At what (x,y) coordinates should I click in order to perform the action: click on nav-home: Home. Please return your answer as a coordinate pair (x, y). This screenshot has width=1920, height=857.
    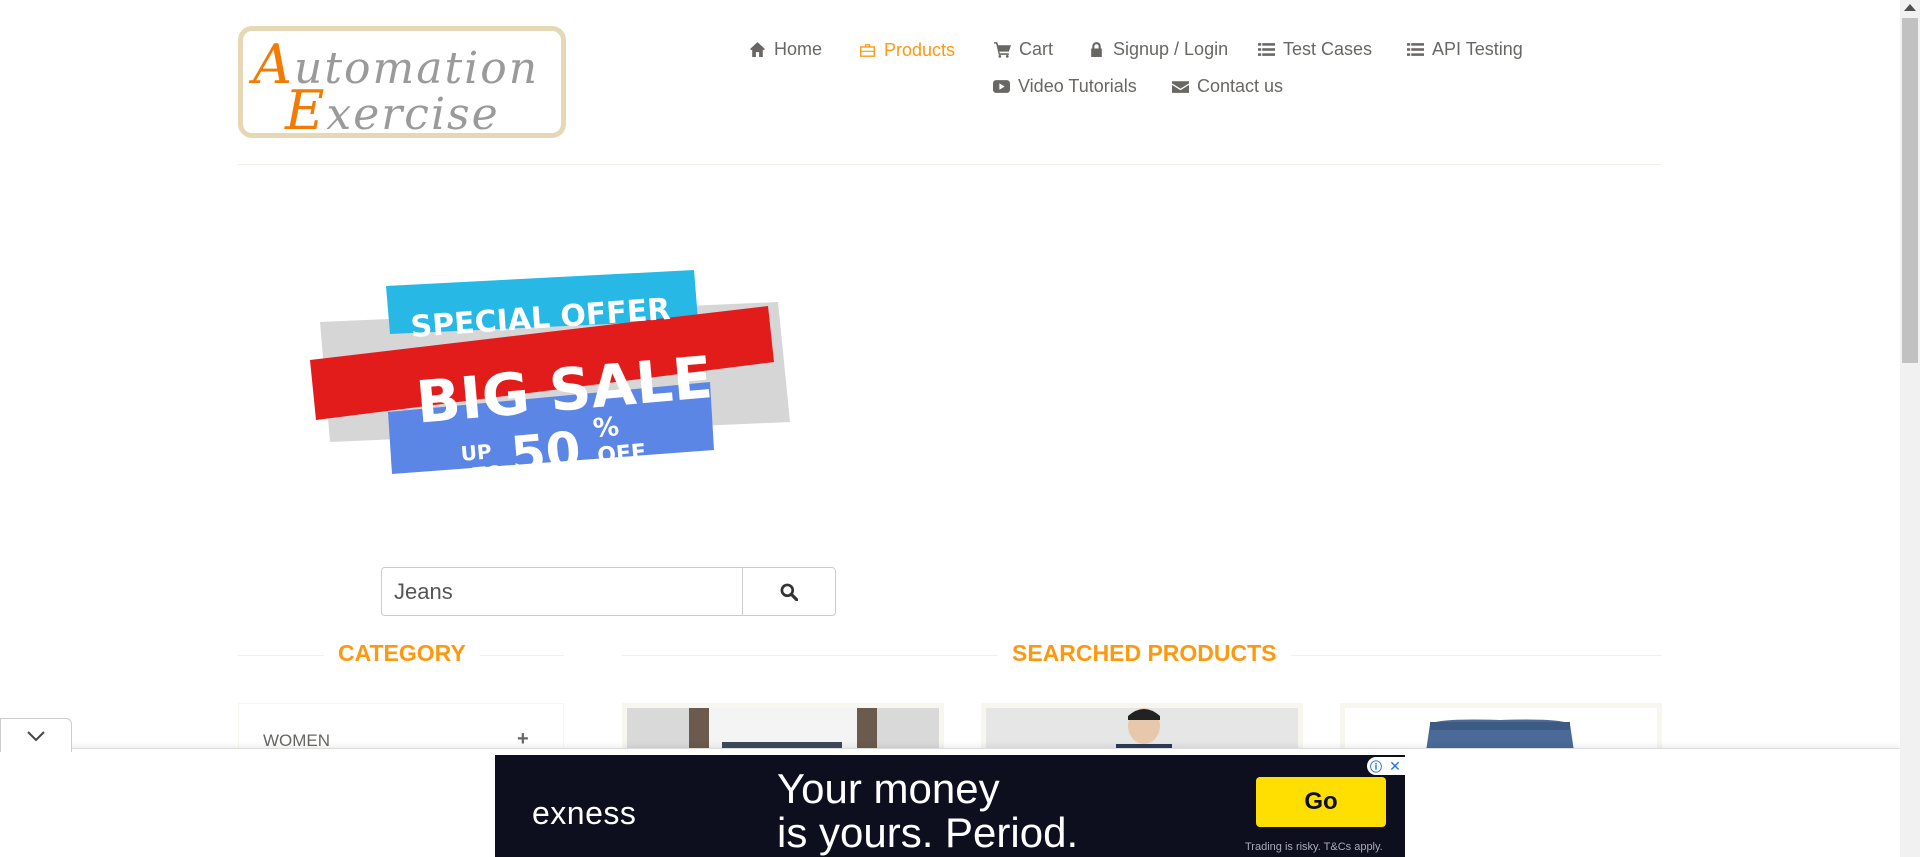
    Looking at the image, I should click on (785, 49).